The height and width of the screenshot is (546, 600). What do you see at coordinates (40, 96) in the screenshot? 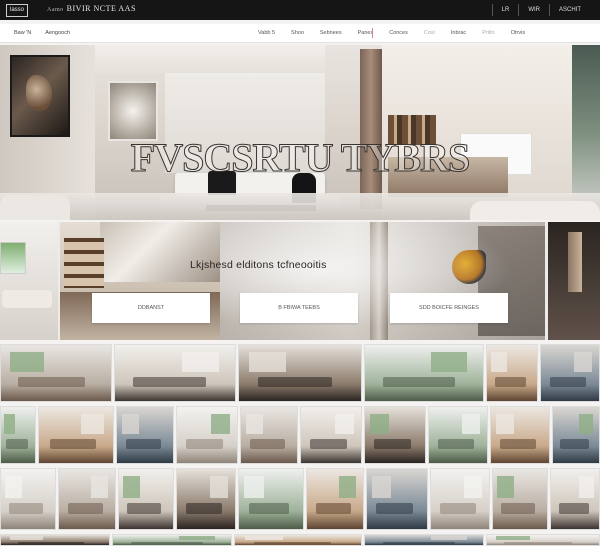
I see `wall-art-portrait` at bounding box center [40, 96].